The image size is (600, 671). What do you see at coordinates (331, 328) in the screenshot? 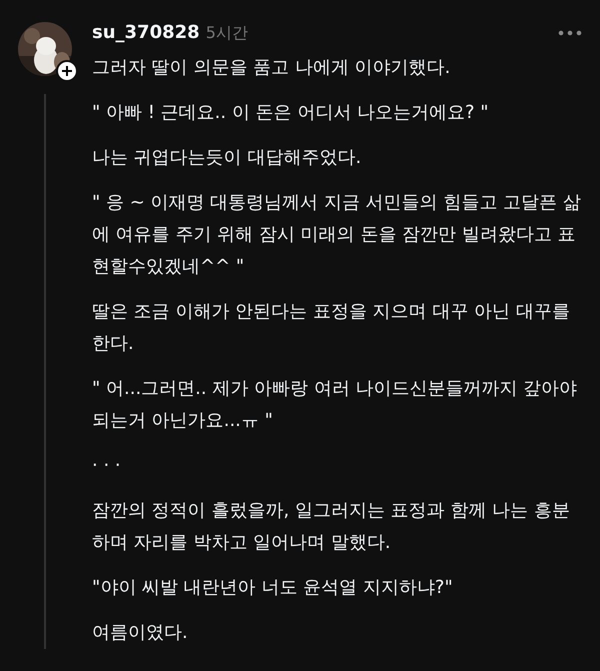
I see `post-paragraph: 딸은 조금 이해가 안된다는 표정을 지으며 대꾸 아닌 대꾸를 한다.` at bounding box center [331, 328].